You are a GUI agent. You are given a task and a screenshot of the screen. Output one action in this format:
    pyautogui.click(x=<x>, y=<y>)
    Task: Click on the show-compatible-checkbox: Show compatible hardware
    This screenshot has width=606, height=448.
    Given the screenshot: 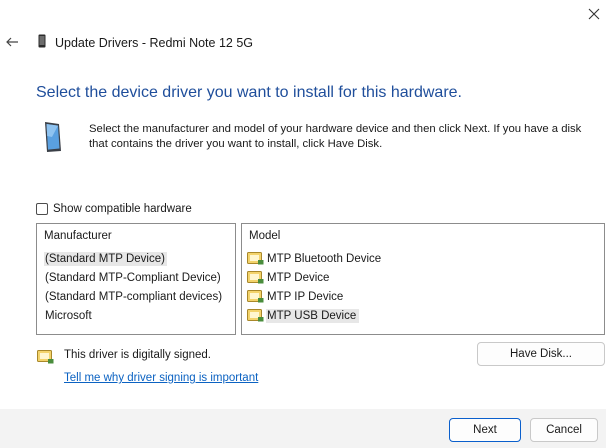 What is the action you would take?
    pyautogui.click(x=114, y=209)
    